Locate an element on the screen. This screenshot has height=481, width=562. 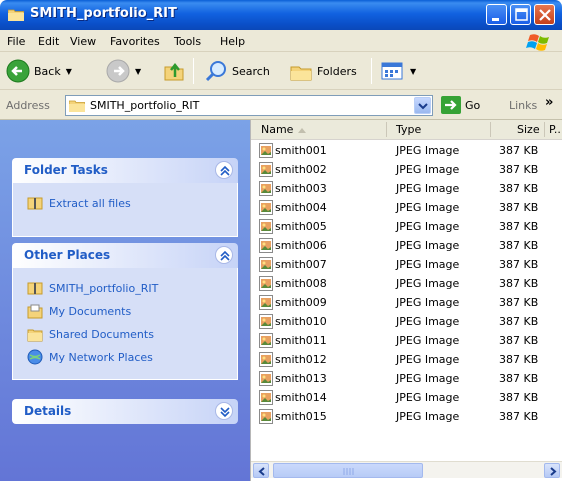
other-places-header: Other Places is located at coordinates (125, 255).